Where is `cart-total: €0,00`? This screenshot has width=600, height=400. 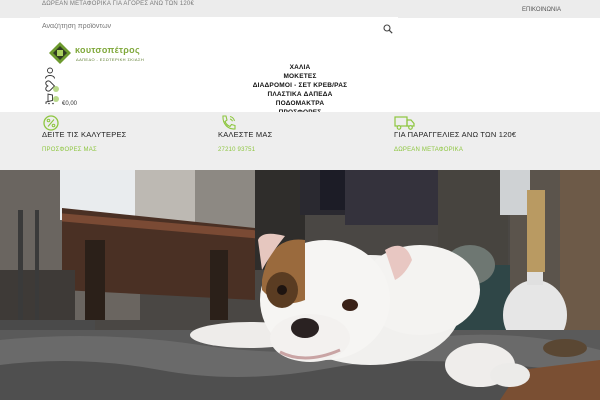 cart-total: €0,00 is located at coordinates (69, 104).